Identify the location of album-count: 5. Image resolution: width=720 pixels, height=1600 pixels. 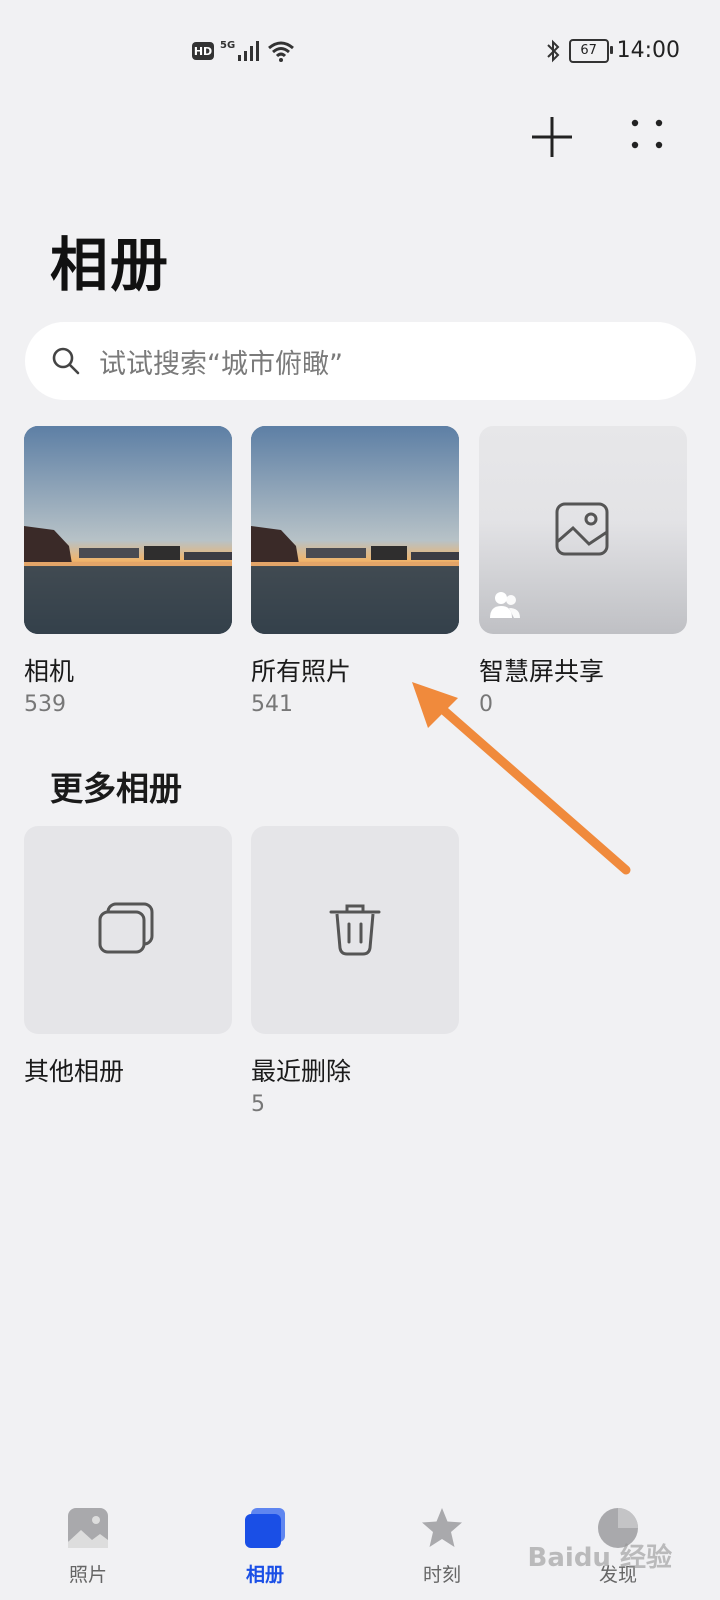
(258, 1104).